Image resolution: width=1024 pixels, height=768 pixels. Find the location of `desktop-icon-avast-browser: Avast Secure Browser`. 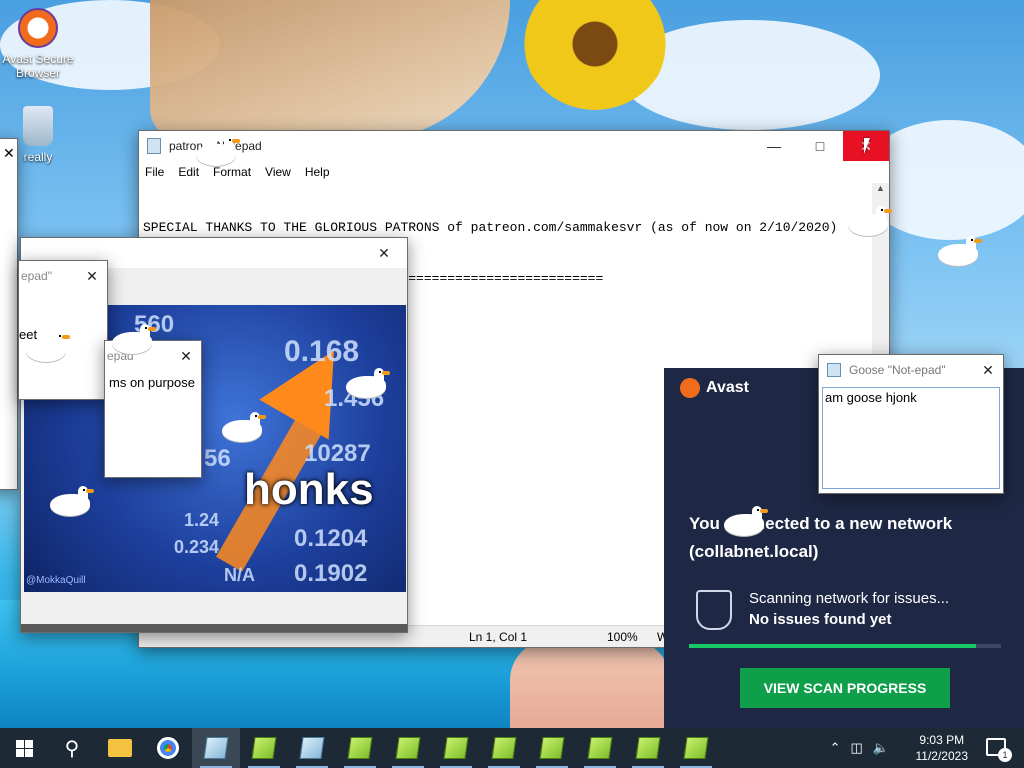

desktop-icon-avast-browser: Avast Secure Browser is located at coordinates (38, 44).